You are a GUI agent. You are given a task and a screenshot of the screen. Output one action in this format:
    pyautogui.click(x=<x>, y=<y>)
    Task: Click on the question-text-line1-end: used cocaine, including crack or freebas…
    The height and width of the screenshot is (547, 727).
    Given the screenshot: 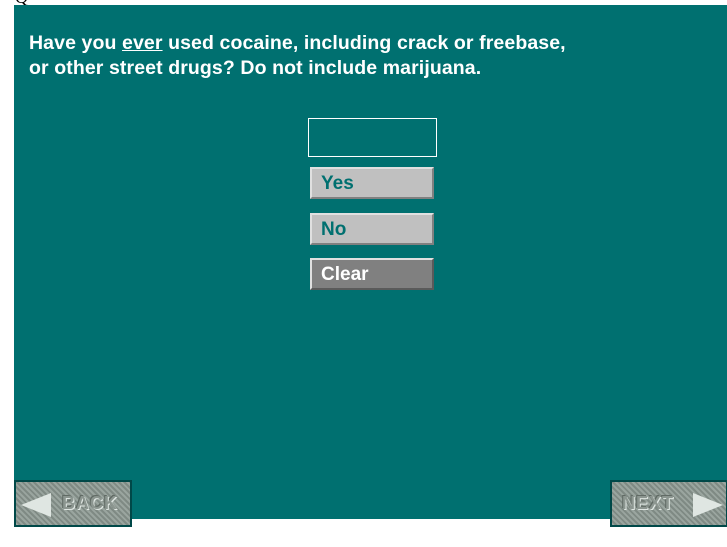 What is the action you would take?
    pyautogui.click(x=364, y=43)
    